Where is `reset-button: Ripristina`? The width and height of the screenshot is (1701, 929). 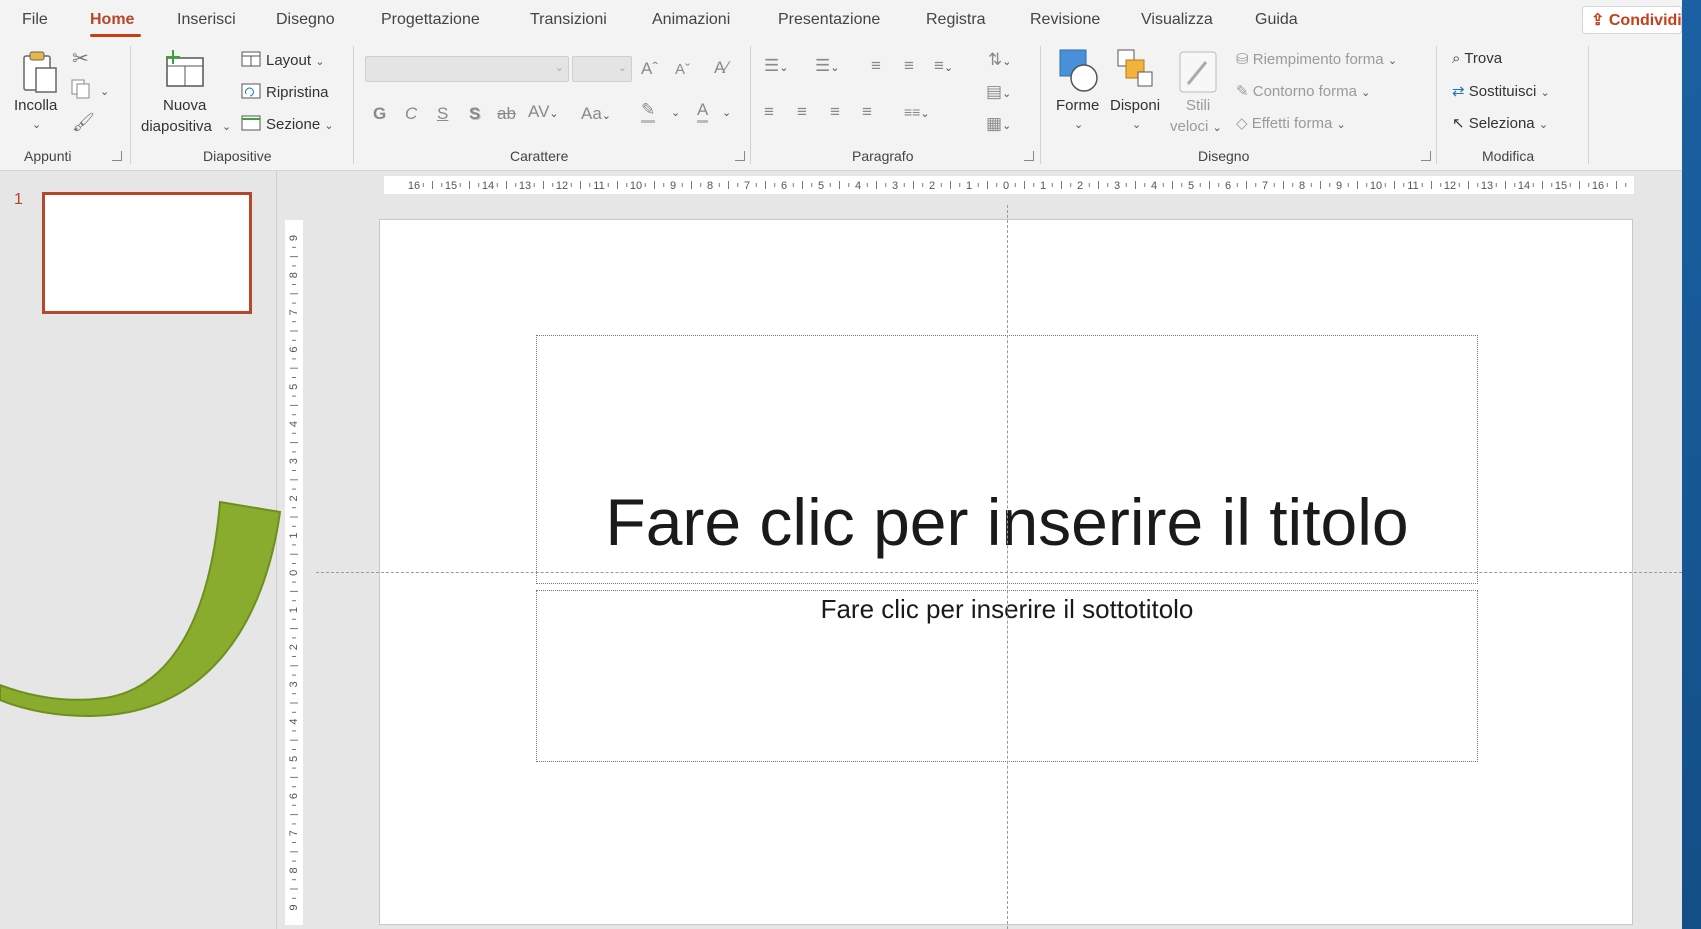 reset-button: Ripristina is located at coordinates (297, 92).